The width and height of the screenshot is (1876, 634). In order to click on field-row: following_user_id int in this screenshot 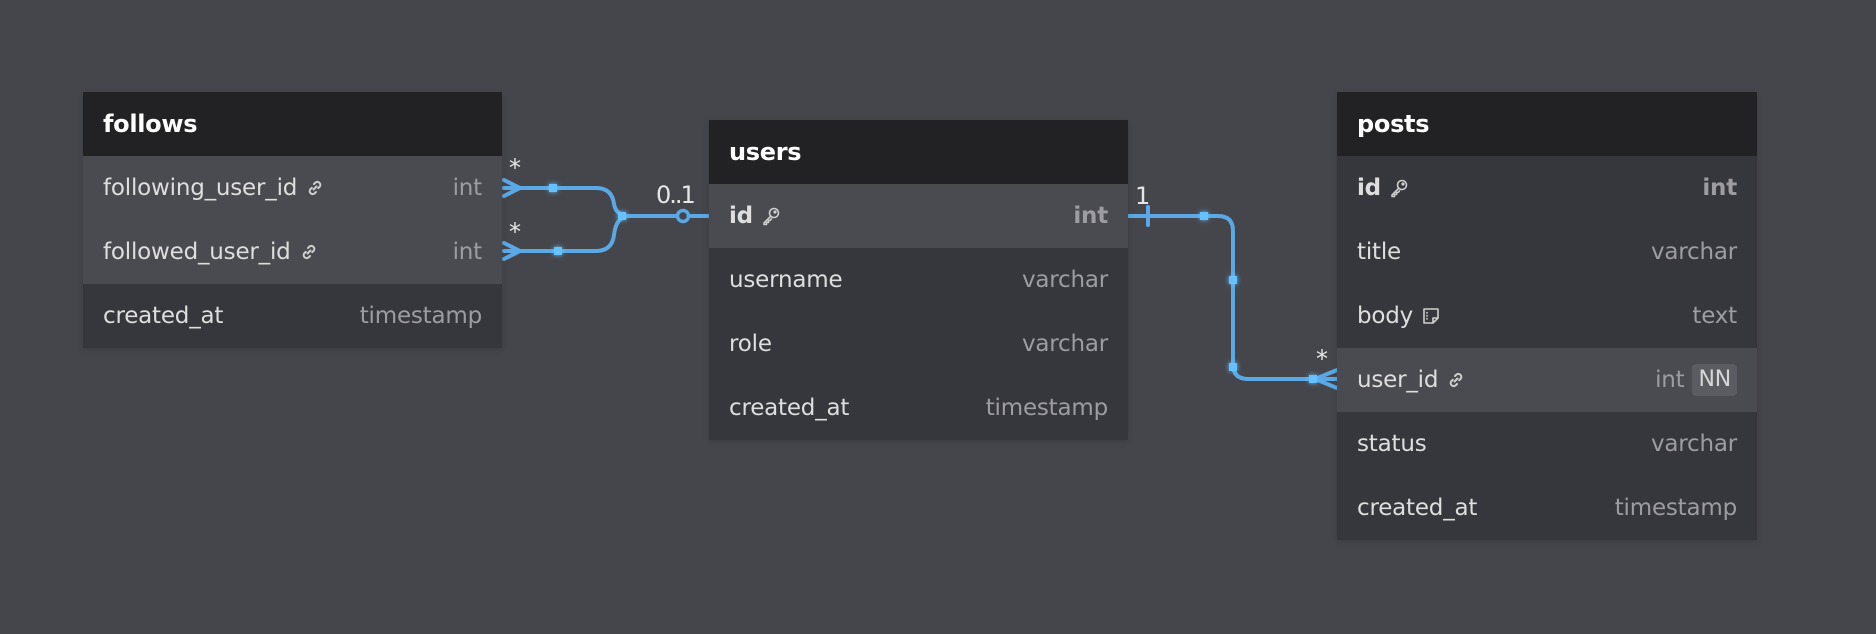, I will do `click(292, 188)`.